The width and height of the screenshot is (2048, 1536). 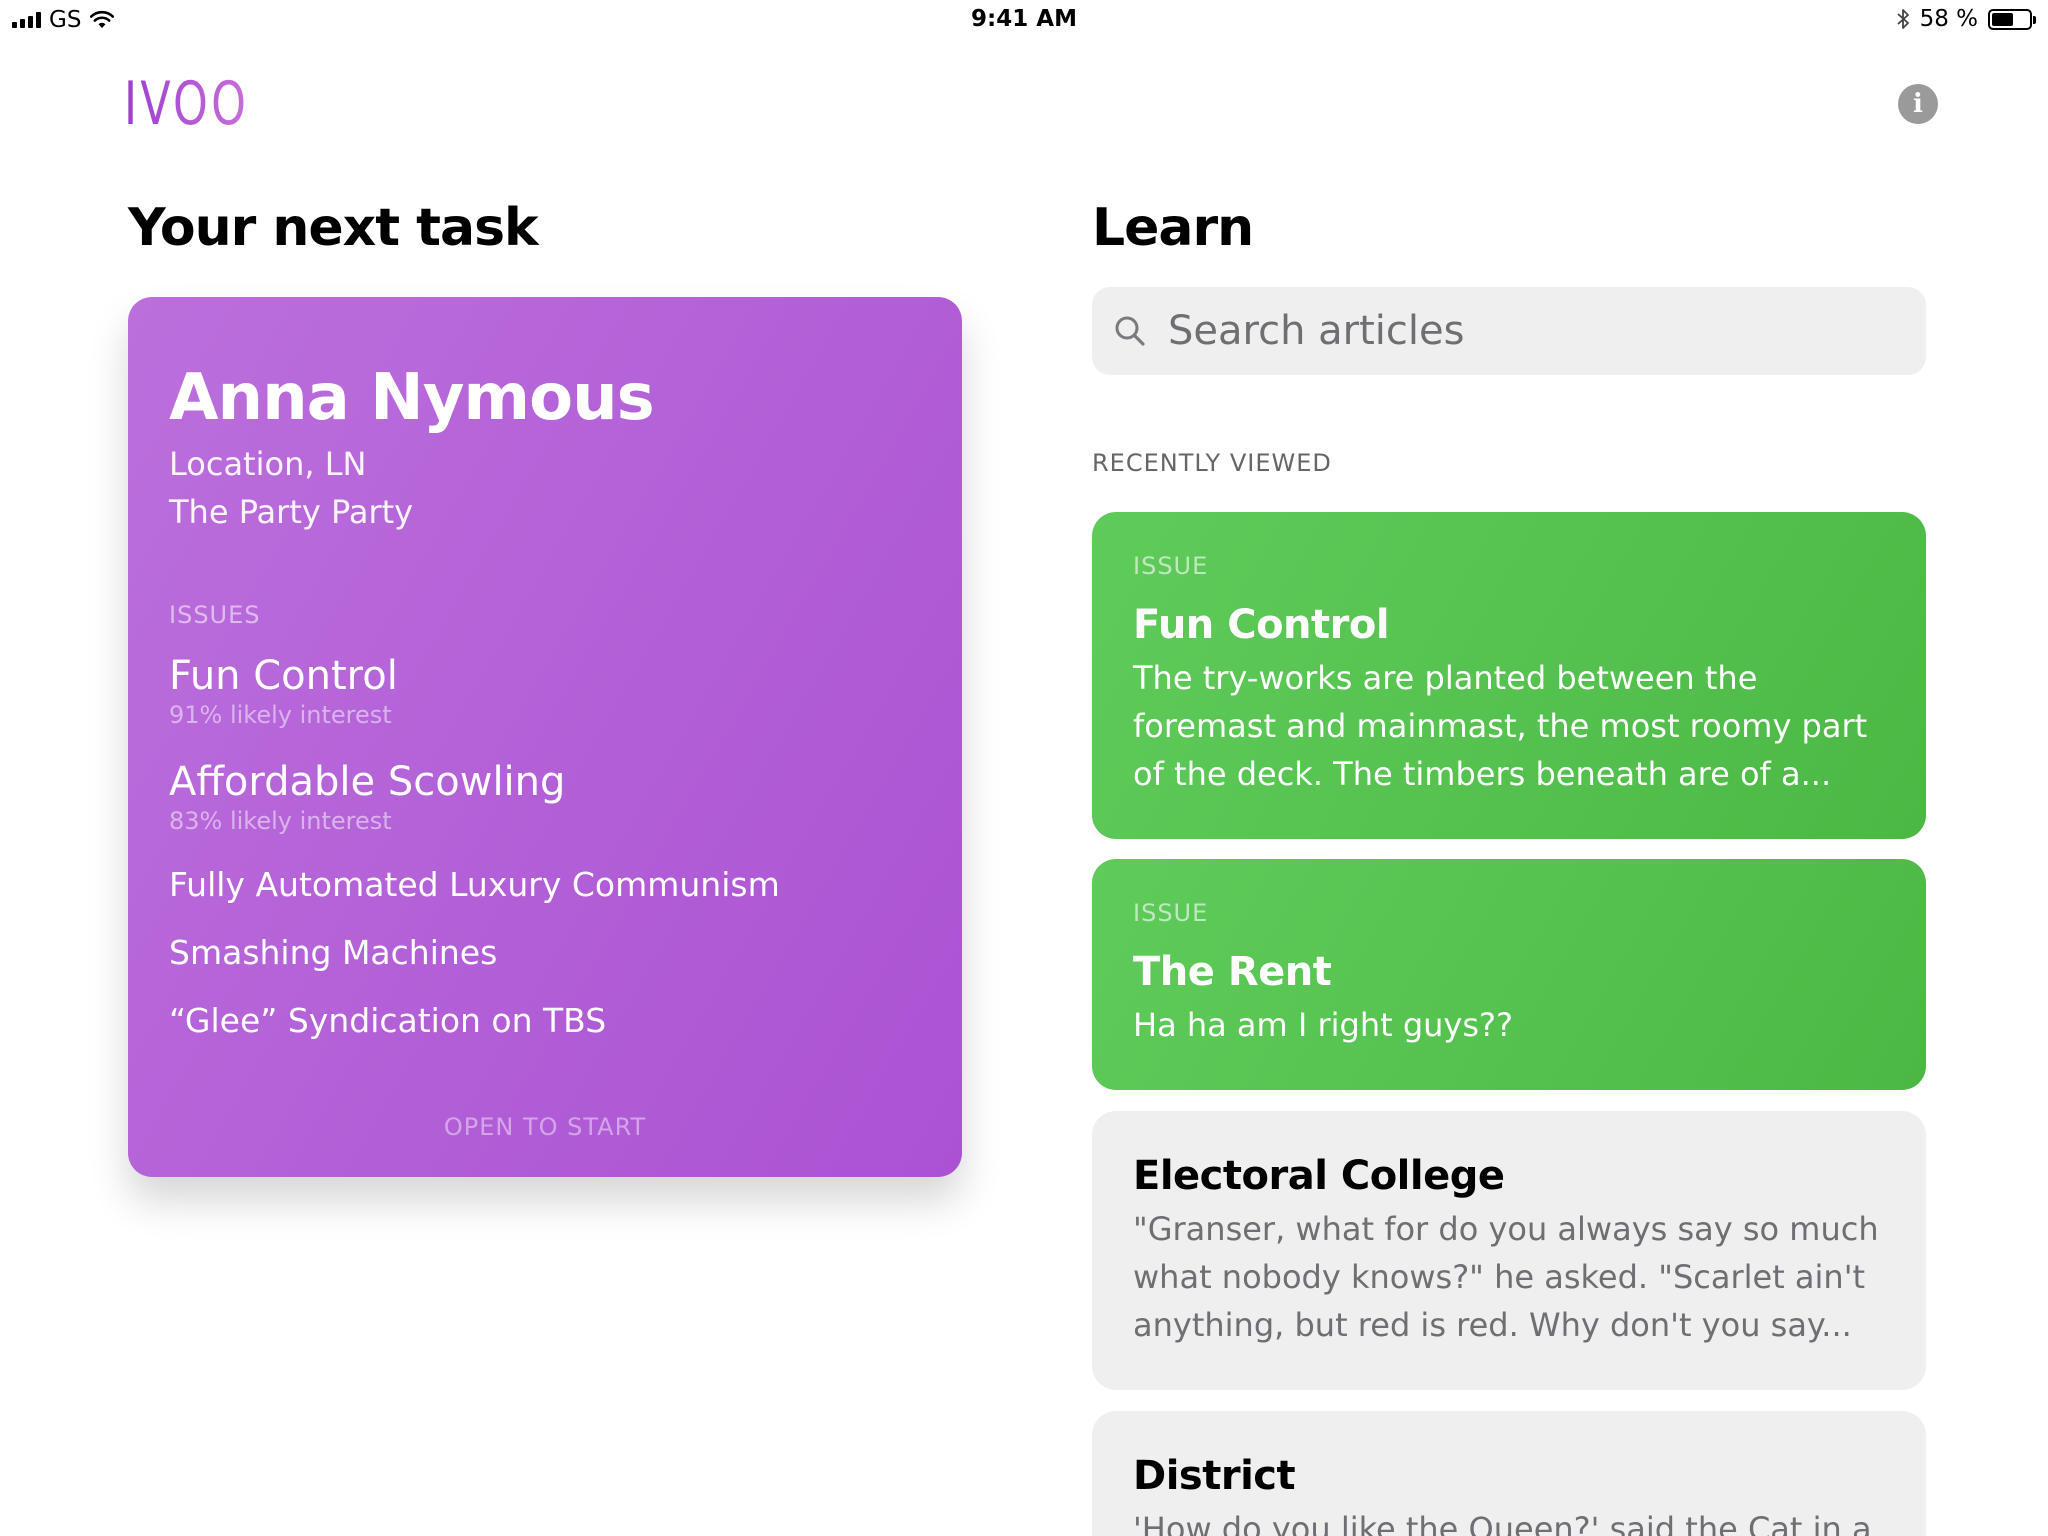 What do you see at coordinates (291, 512) in the screenshot?
I see `person-party: The Party Party` at bounding box center [291, 512].